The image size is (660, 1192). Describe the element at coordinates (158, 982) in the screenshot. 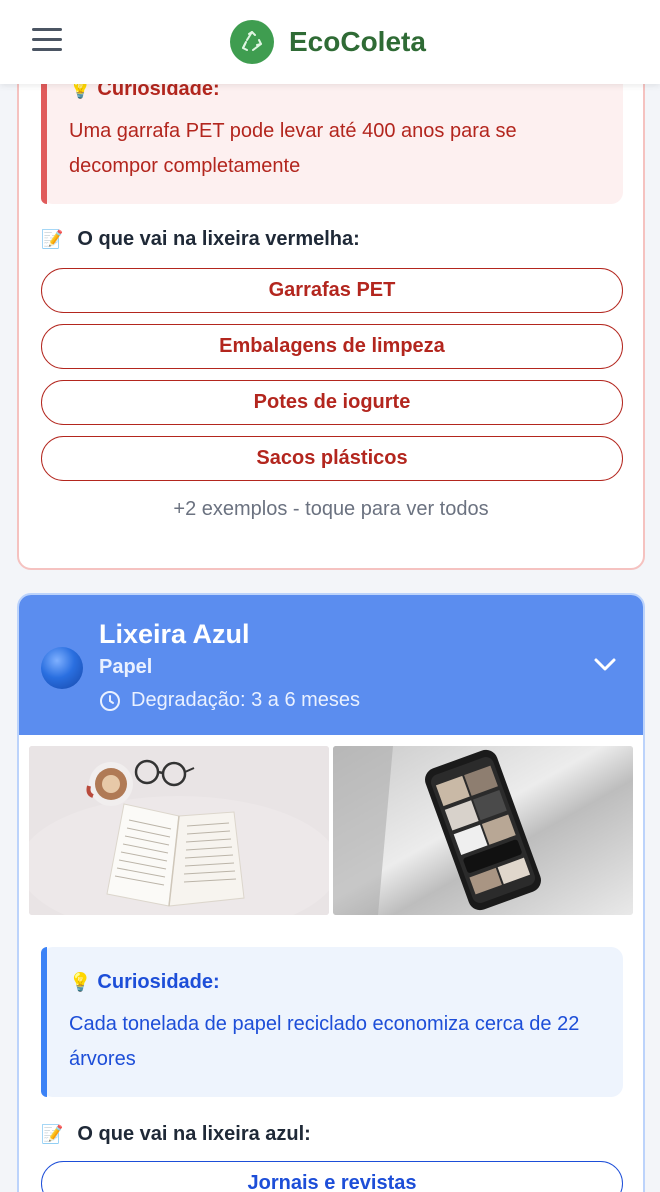

I see `curiosity-title: Curiosidade:` at that location.